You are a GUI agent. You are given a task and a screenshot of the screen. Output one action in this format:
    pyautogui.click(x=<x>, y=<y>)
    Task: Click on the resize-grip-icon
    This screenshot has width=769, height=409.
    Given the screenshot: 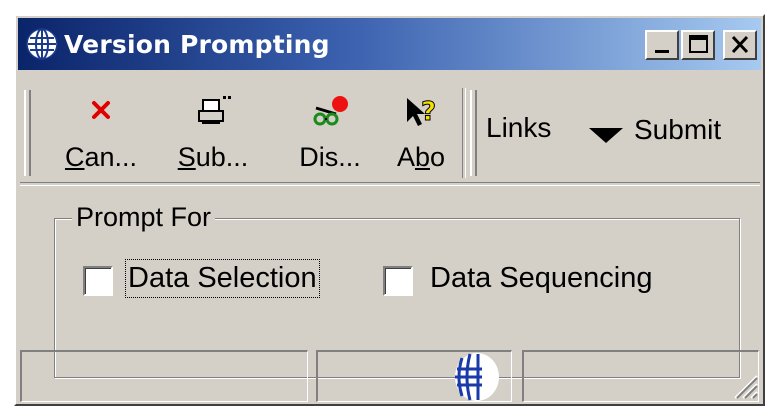 What is the action you would take?
    pyautogui.click(x=744, y=385)
    